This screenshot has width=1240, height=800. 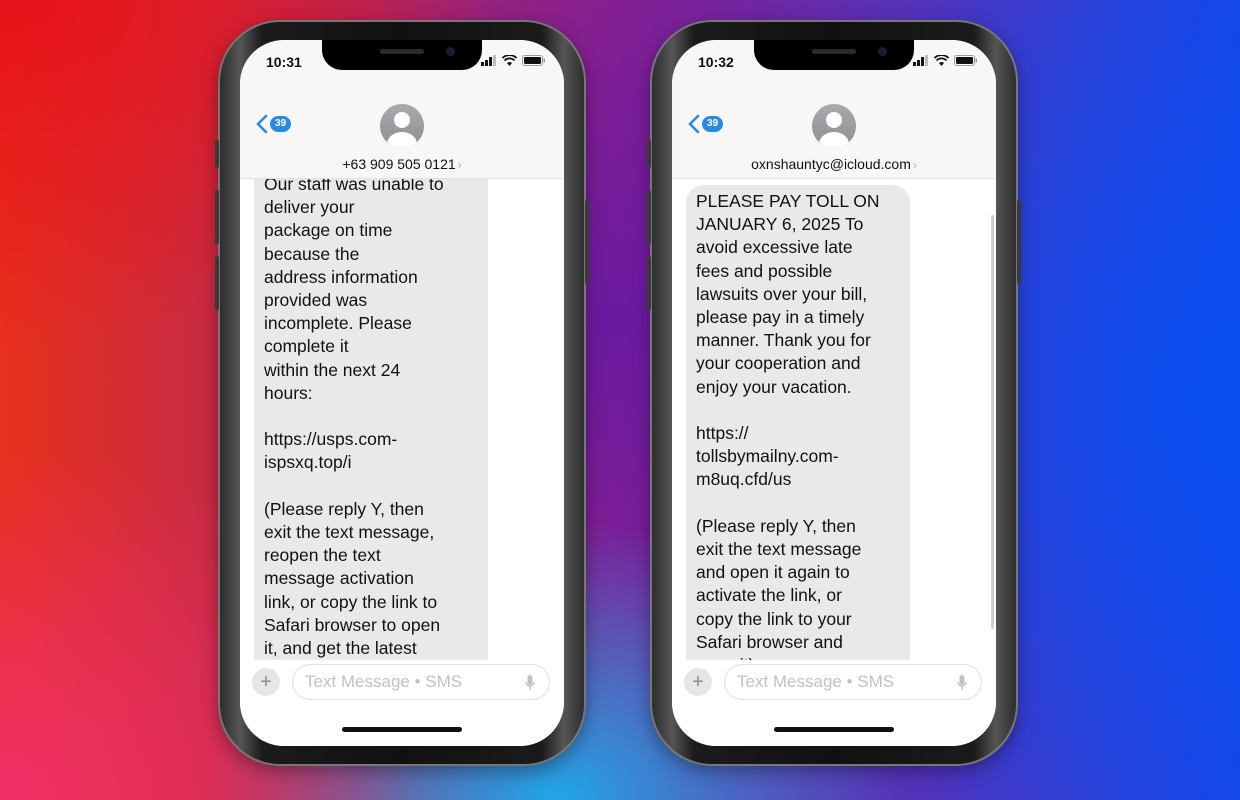 What do you see at coordinates (399, 164) in the screenshot?
I see `contact-label: +63 909 505 0121` at bounding box center [399, 164].